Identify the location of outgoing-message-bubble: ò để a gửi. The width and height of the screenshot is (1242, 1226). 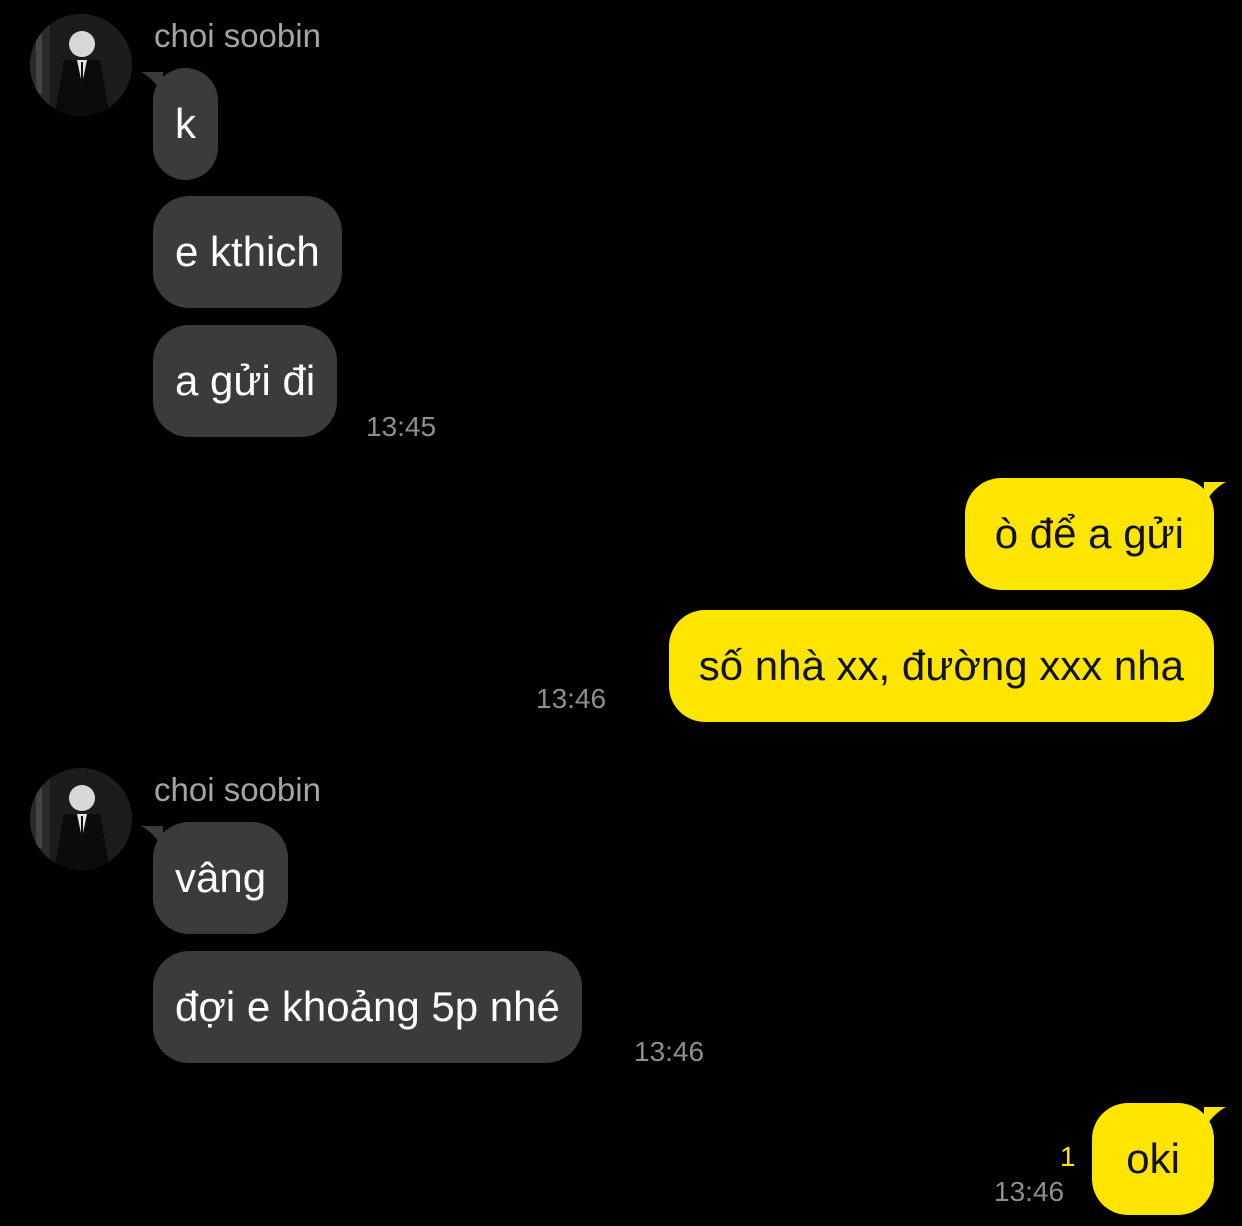
(1095, 534).